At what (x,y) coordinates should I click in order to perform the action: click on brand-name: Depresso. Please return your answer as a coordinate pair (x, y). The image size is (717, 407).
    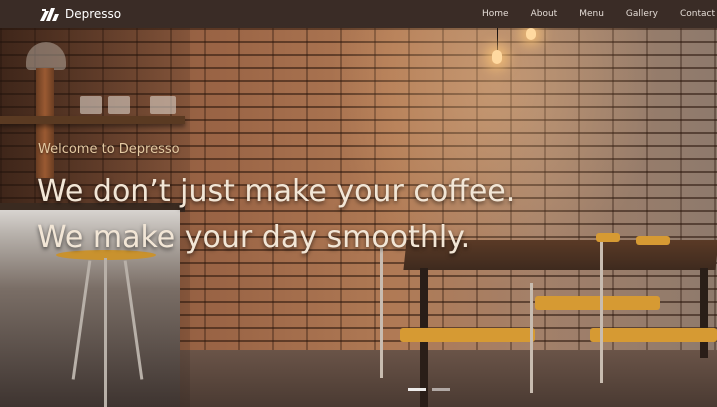
    Looking at the image, I should click on (93, 14).